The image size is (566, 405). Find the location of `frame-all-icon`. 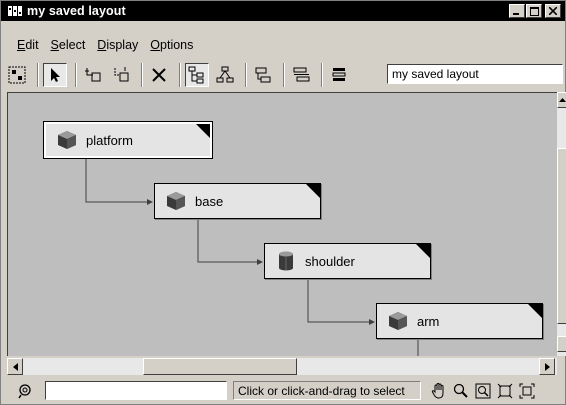

frame-all-icon is located at coordinates (505, 391).